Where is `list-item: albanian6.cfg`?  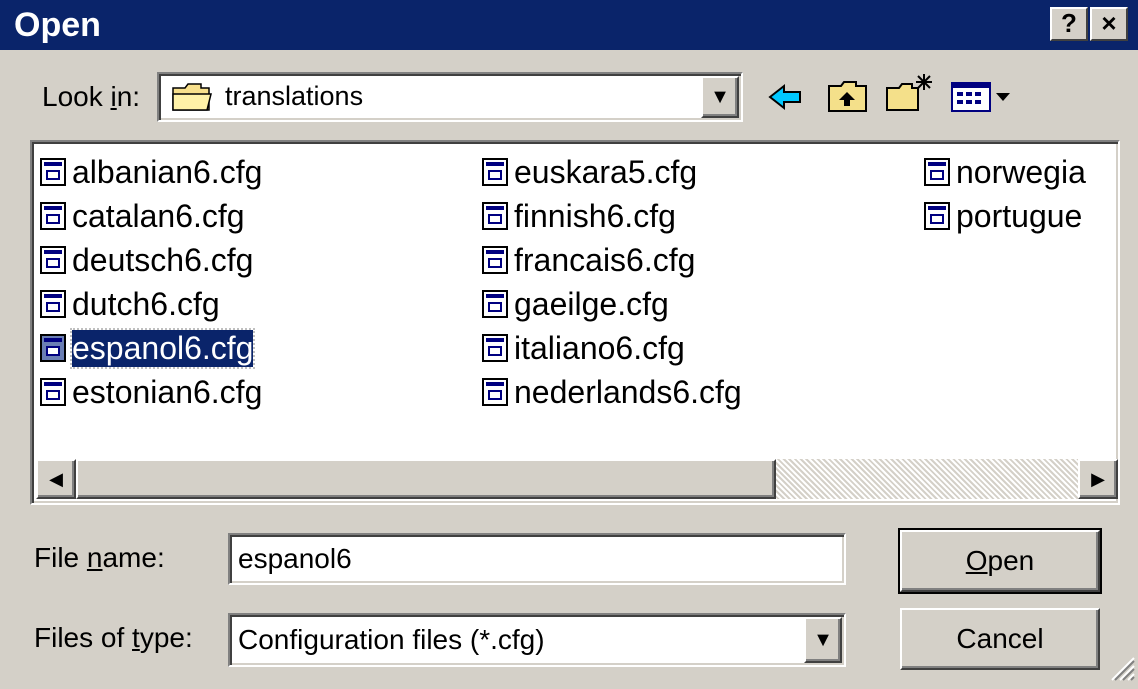 list-item: albanian6.cfg is located at coordinates (151, 172).